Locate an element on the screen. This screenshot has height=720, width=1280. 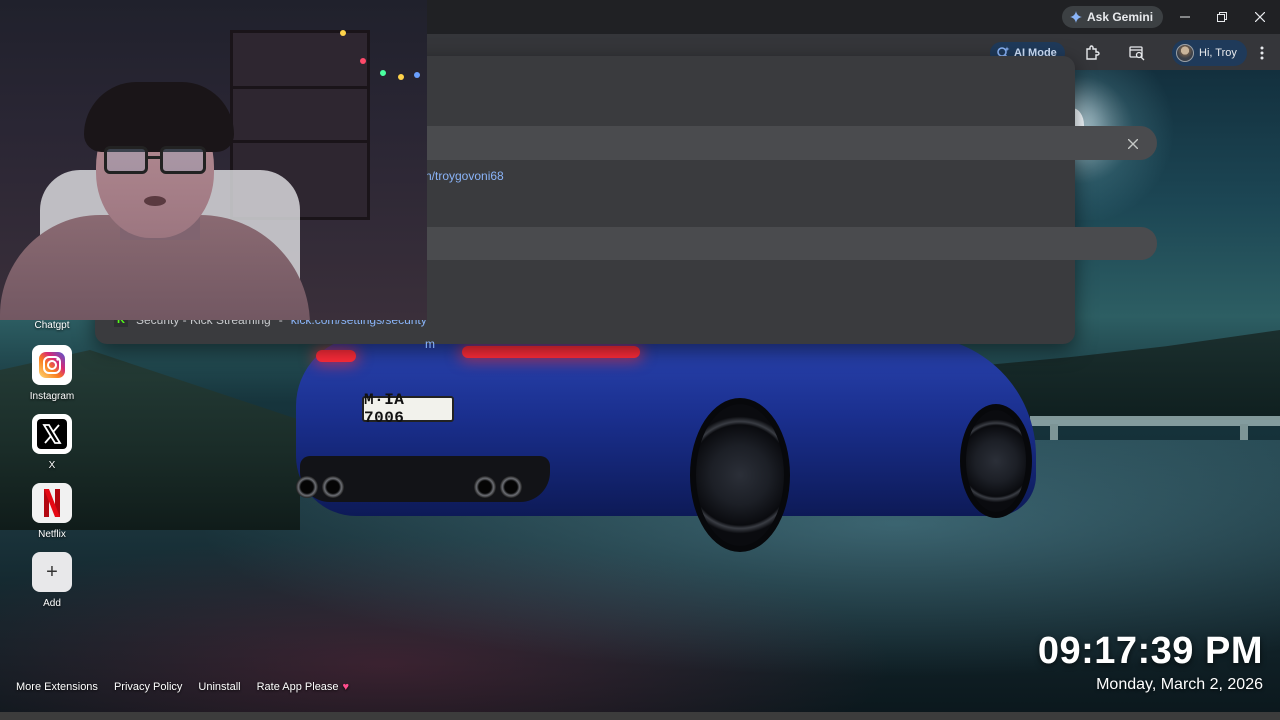
tail-light-right is located at coordinates (551, 352).